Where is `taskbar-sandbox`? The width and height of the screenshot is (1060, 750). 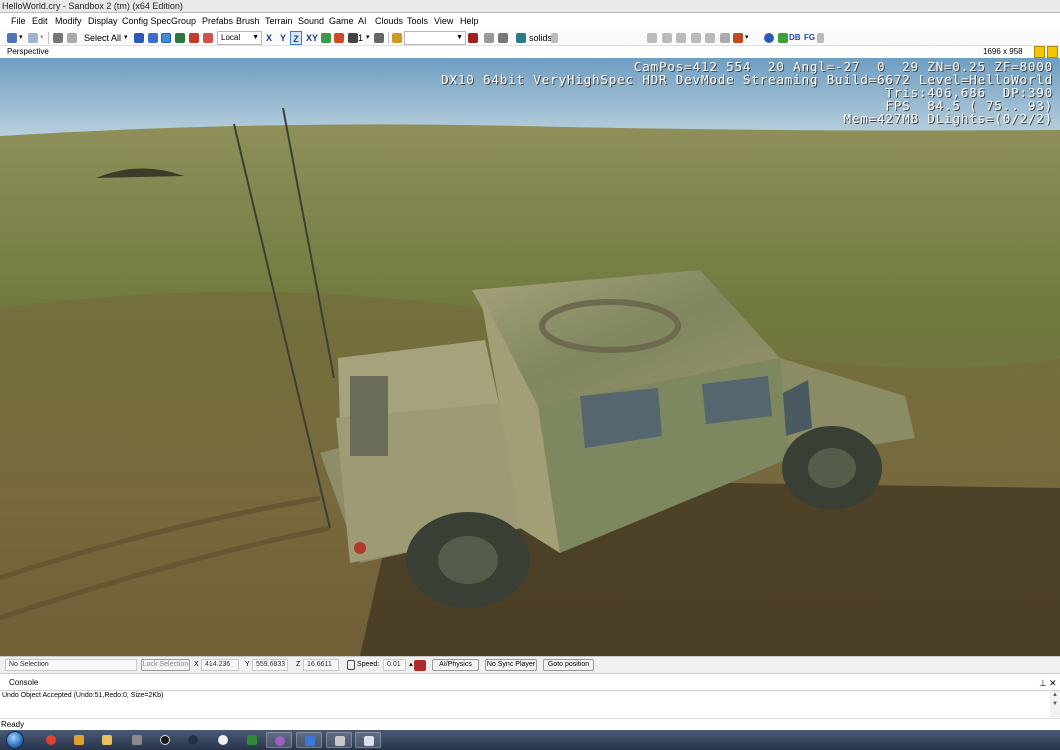 taskbar-sandbox is located at coordinates (309, 740).